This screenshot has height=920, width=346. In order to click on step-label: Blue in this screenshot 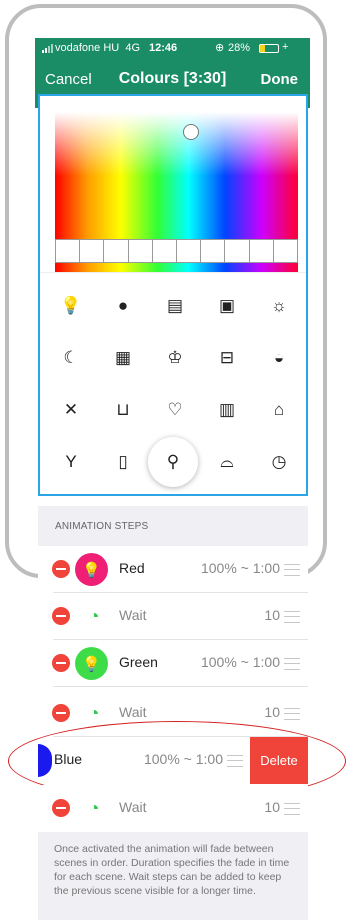, I will do `click(68, 759)`.